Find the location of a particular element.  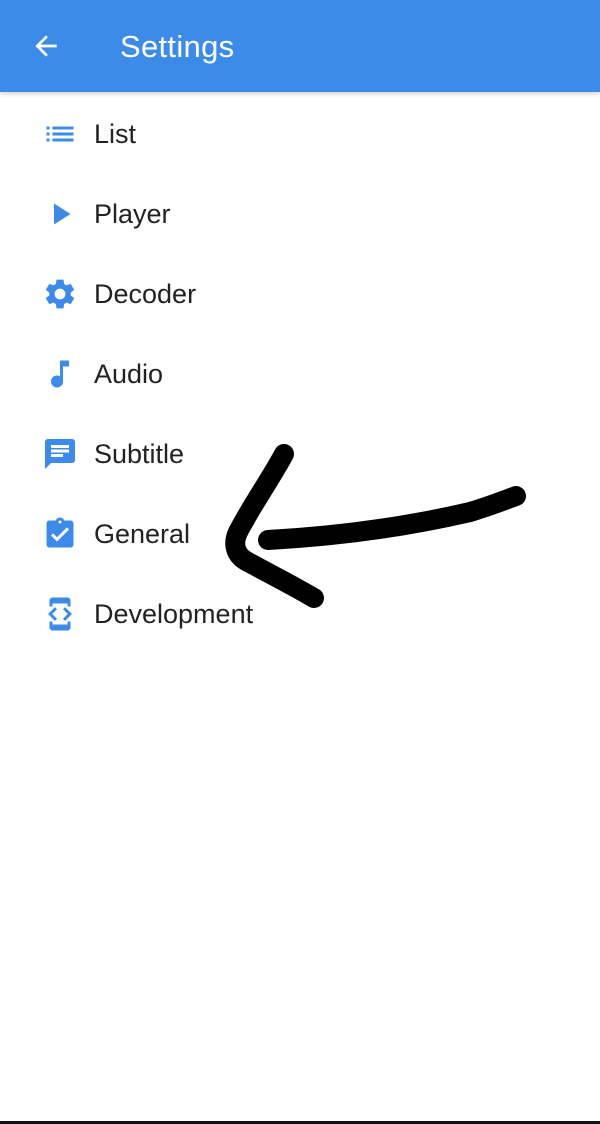

clipboard-check-icon is located at coordinates (60, 534).